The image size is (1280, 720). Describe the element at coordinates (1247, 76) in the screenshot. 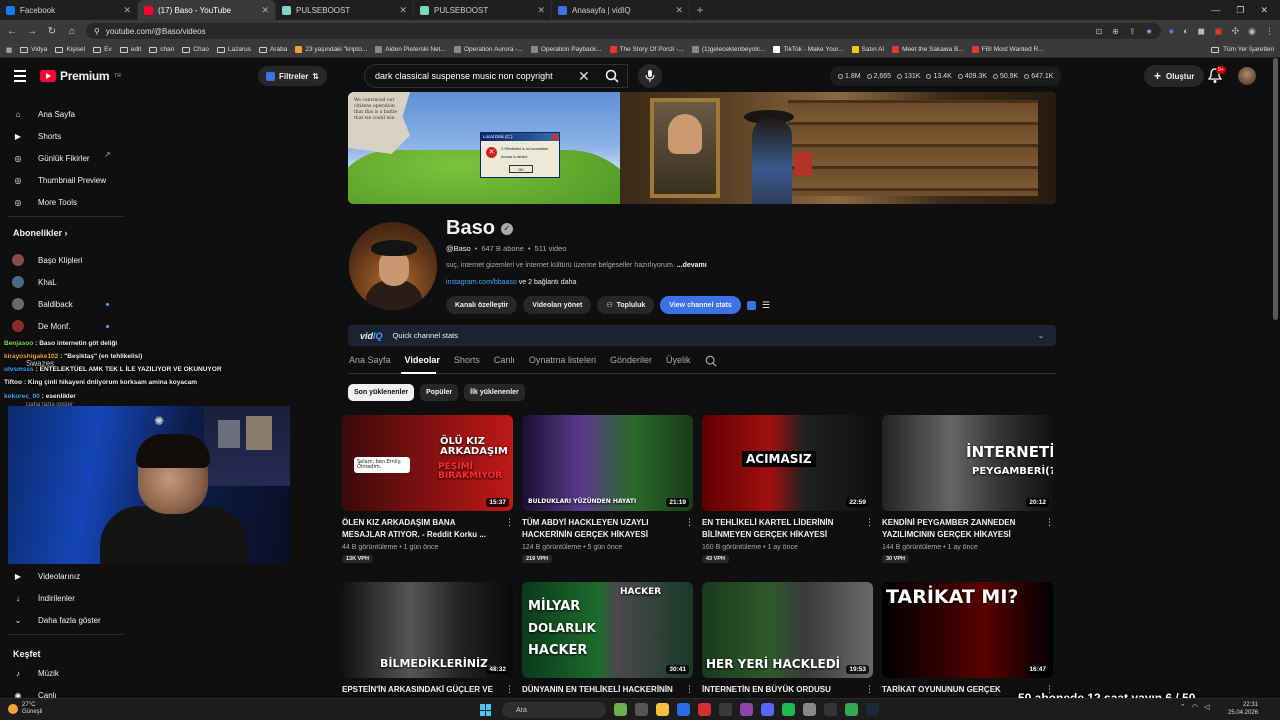

I see `account-avatar` at that location.